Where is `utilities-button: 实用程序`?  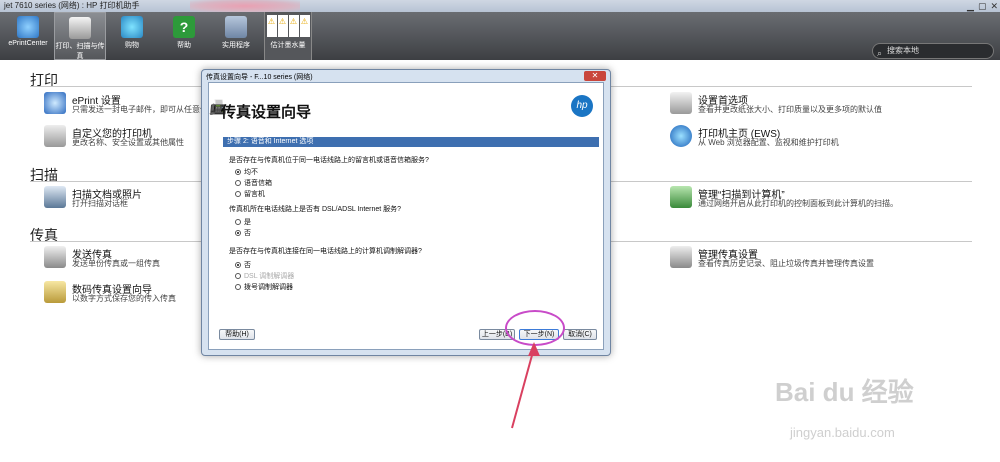 utilities-button: 实用程序 is located at coordinates (236, 36).